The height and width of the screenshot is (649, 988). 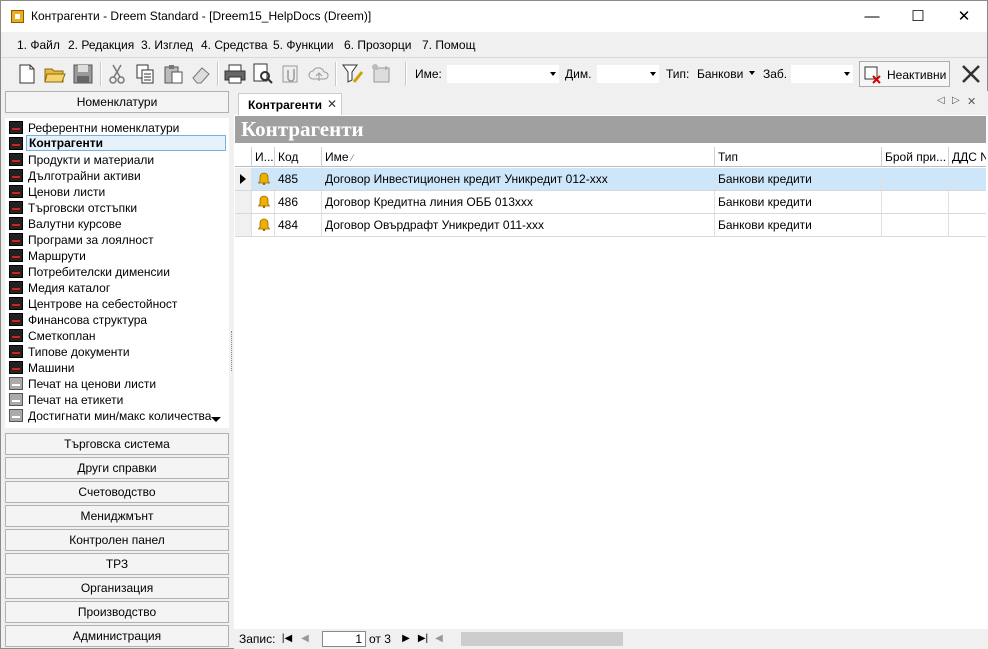 What do you see at coordinates (119, 319) in the screenshot?
I see `nav-item-financial-structure: Финансова структура` at bounding box center [119, 319].